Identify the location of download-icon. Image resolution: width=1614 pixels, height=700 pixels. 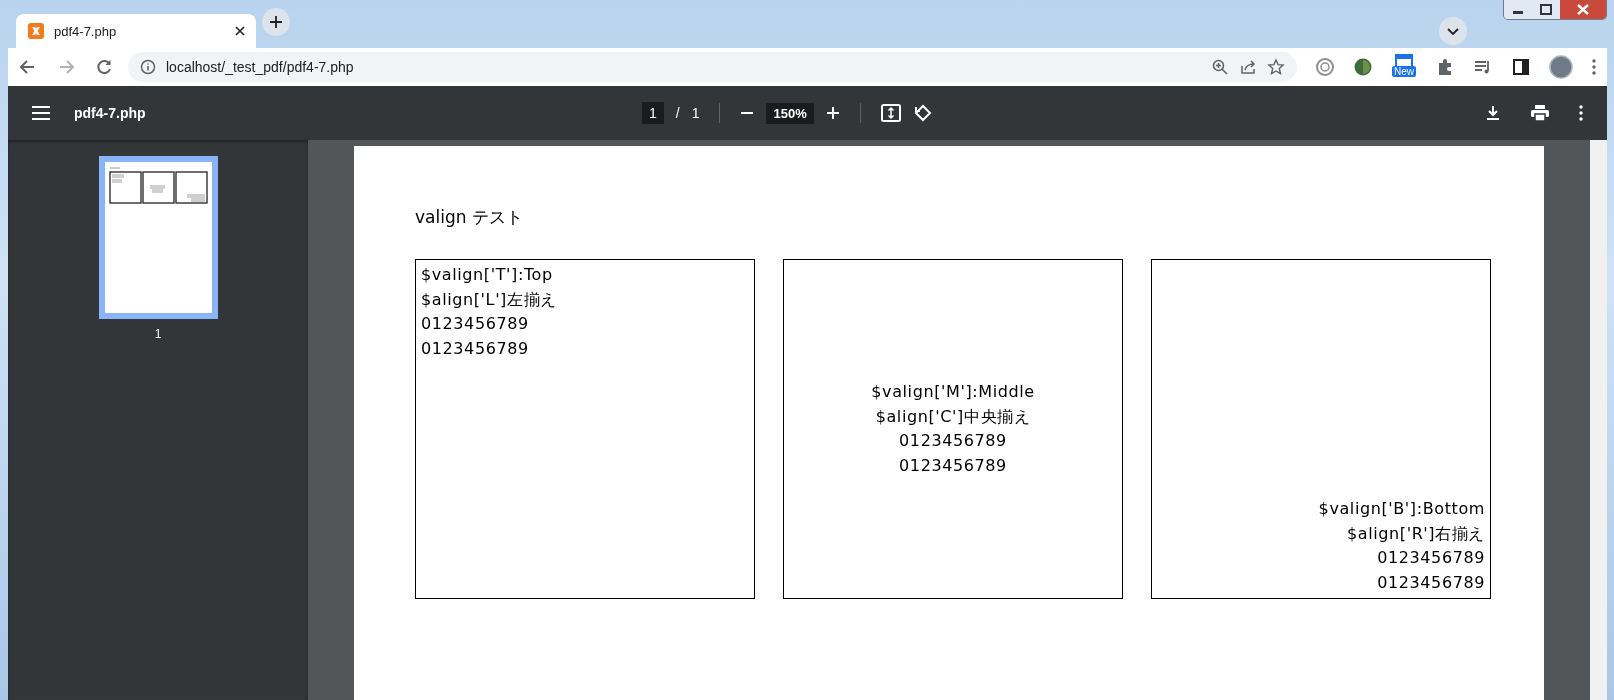
(1493, 113).